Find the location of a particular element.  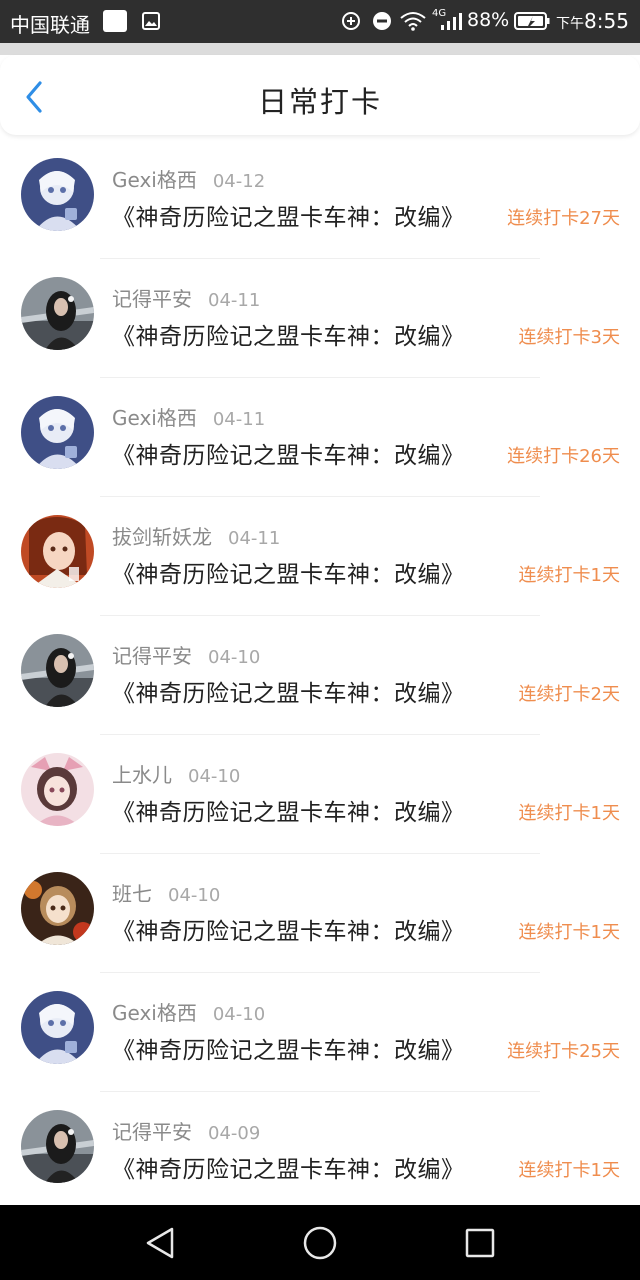

user-line: 拔剑斩妖龙 04-11 is located at coordinates (196, 535).